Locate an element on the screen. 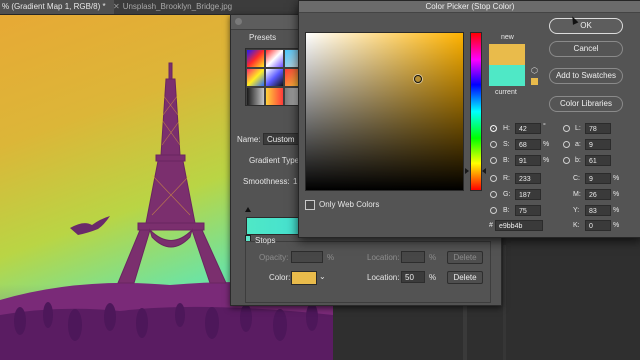 The image size is (640, 360). cancel-button: Cancel is located at coordinates (586, 49).